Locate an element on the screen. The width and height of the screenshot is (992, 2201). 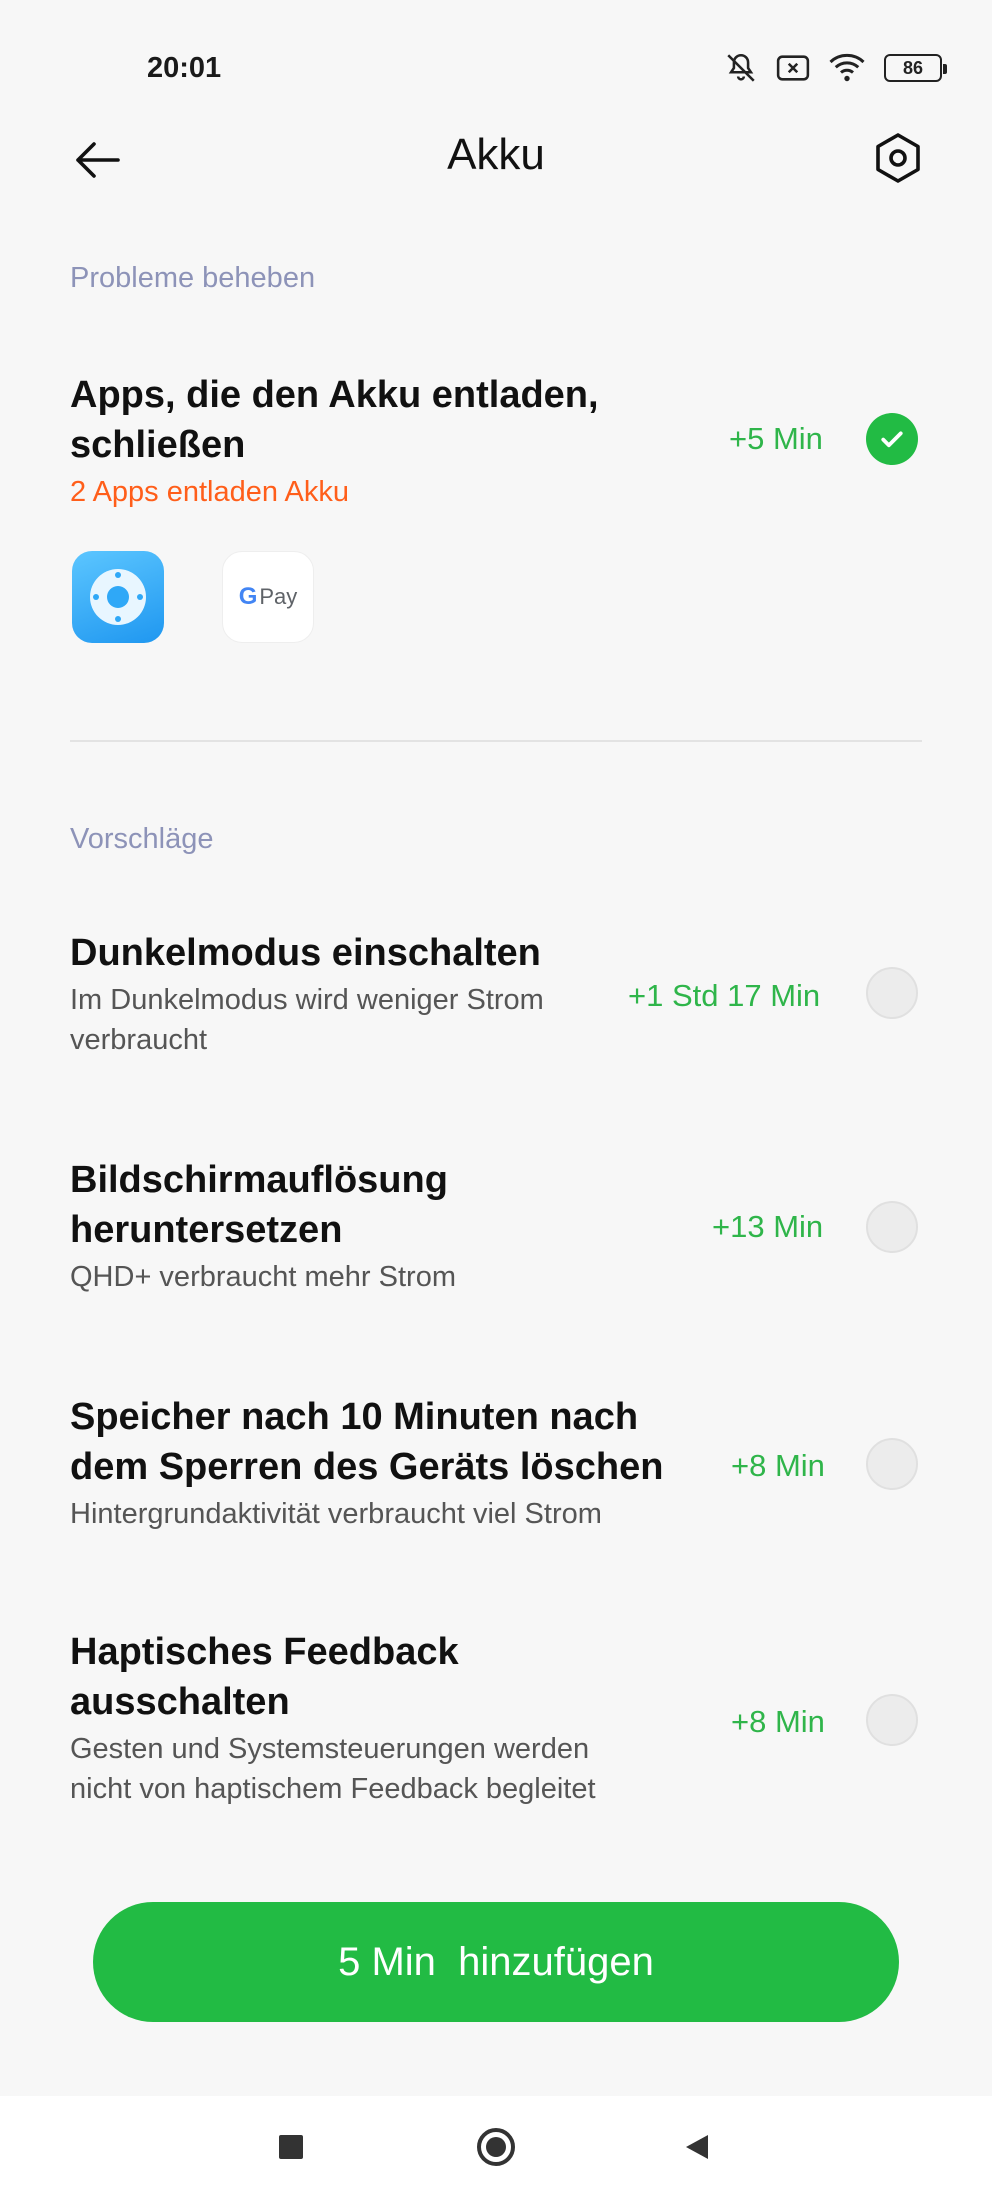
battery-icon: 86 is located at coordinates (915, 68).